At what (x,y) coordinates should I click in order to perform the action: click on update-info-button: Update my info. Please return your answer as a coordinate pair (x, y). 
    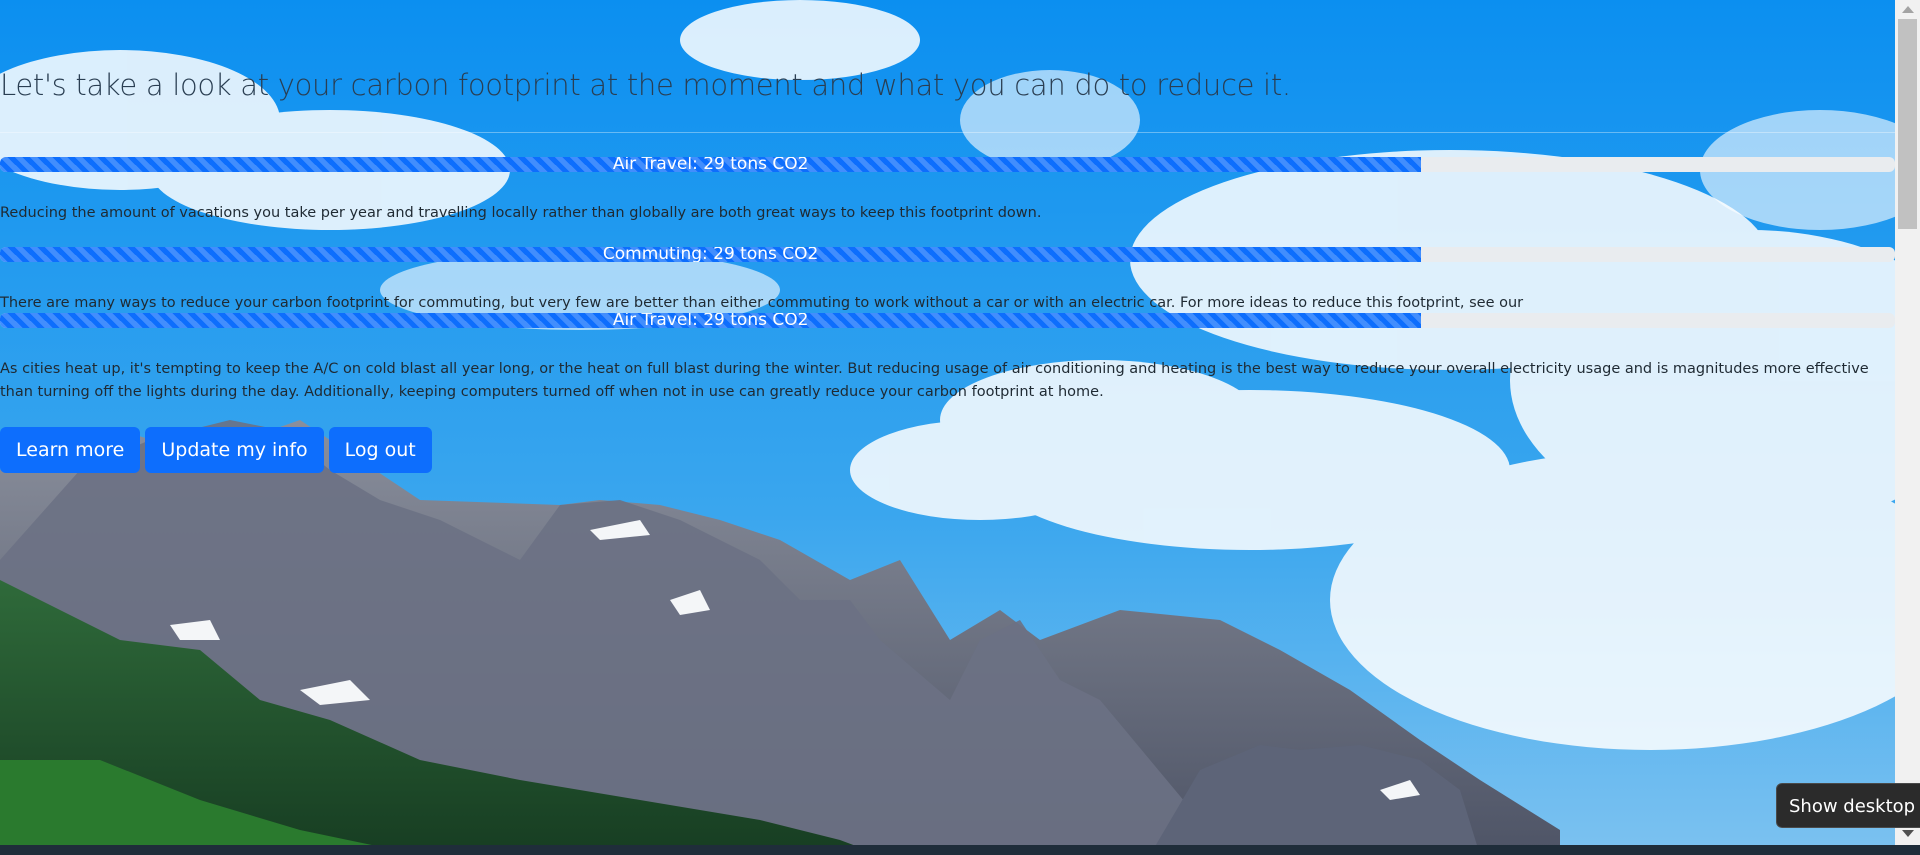
    Looking at the image, I should click on (234, 450).